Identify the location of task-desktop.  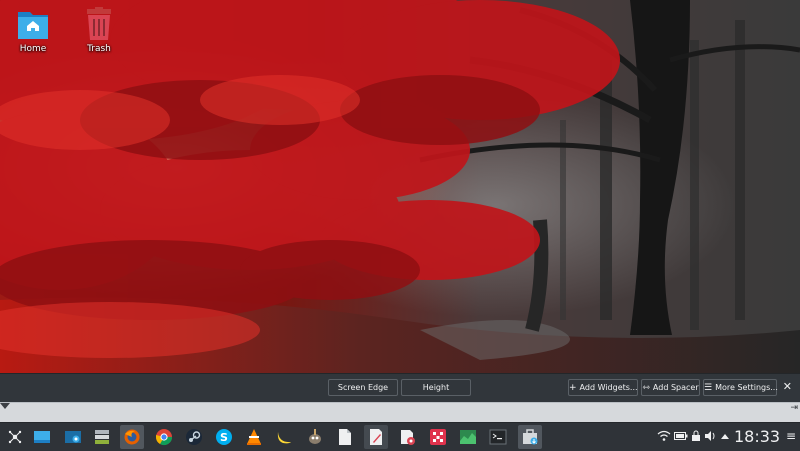
(42, 437).